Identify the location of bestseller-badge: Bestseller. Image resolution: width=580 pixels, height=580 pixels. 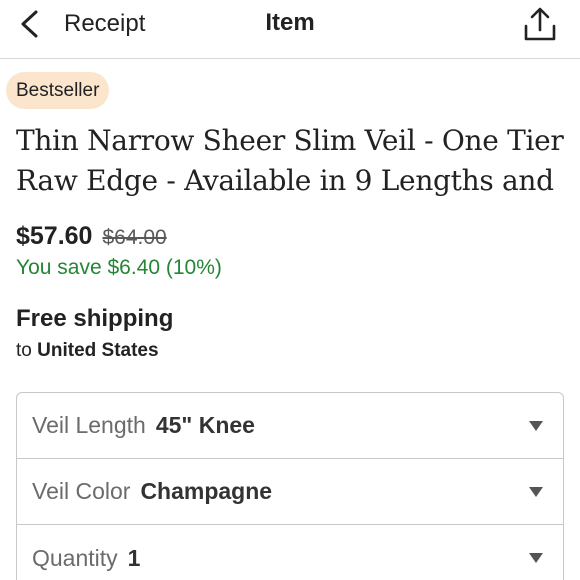
(58, 90).